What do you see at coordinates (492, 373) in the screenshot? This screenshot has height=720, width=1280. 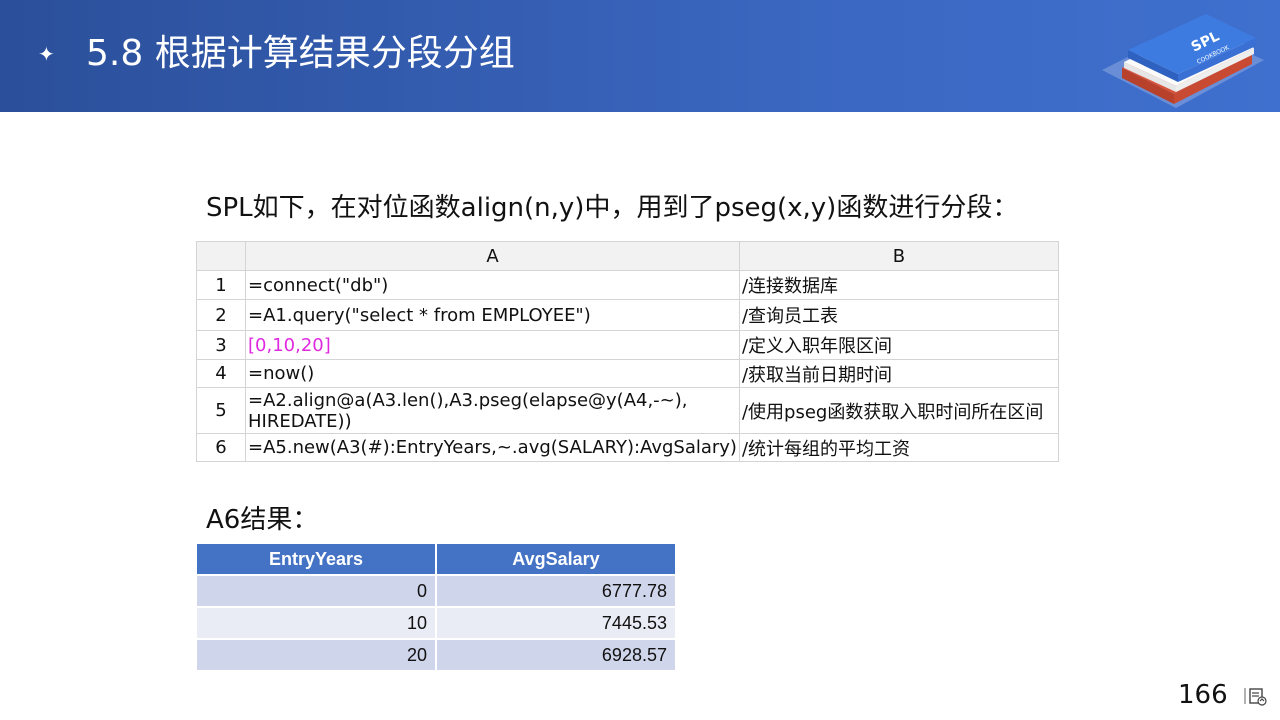 I see `cell-a4: =now()` at bounding box center [492, 373].